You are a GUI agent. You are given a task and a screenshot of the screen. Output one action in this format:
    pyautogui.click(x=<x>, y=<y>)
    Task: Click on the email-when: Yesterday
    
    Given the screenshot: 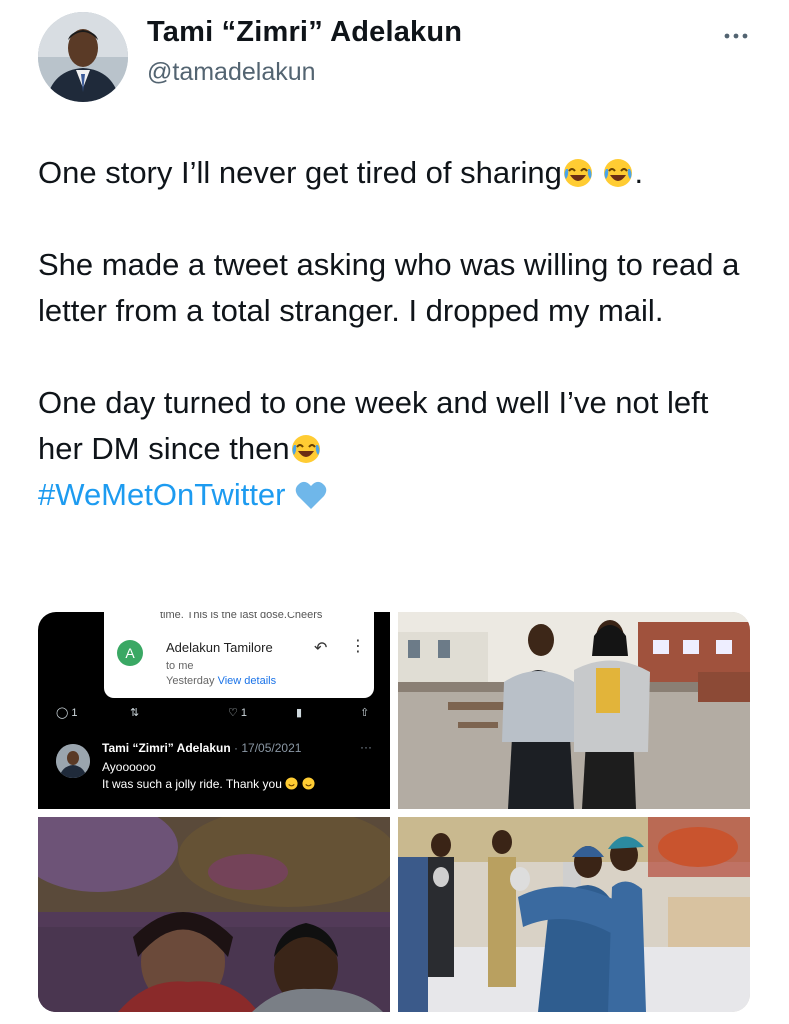 What is the action you would take?
    pyautogui.click(x=190, y=681)
    